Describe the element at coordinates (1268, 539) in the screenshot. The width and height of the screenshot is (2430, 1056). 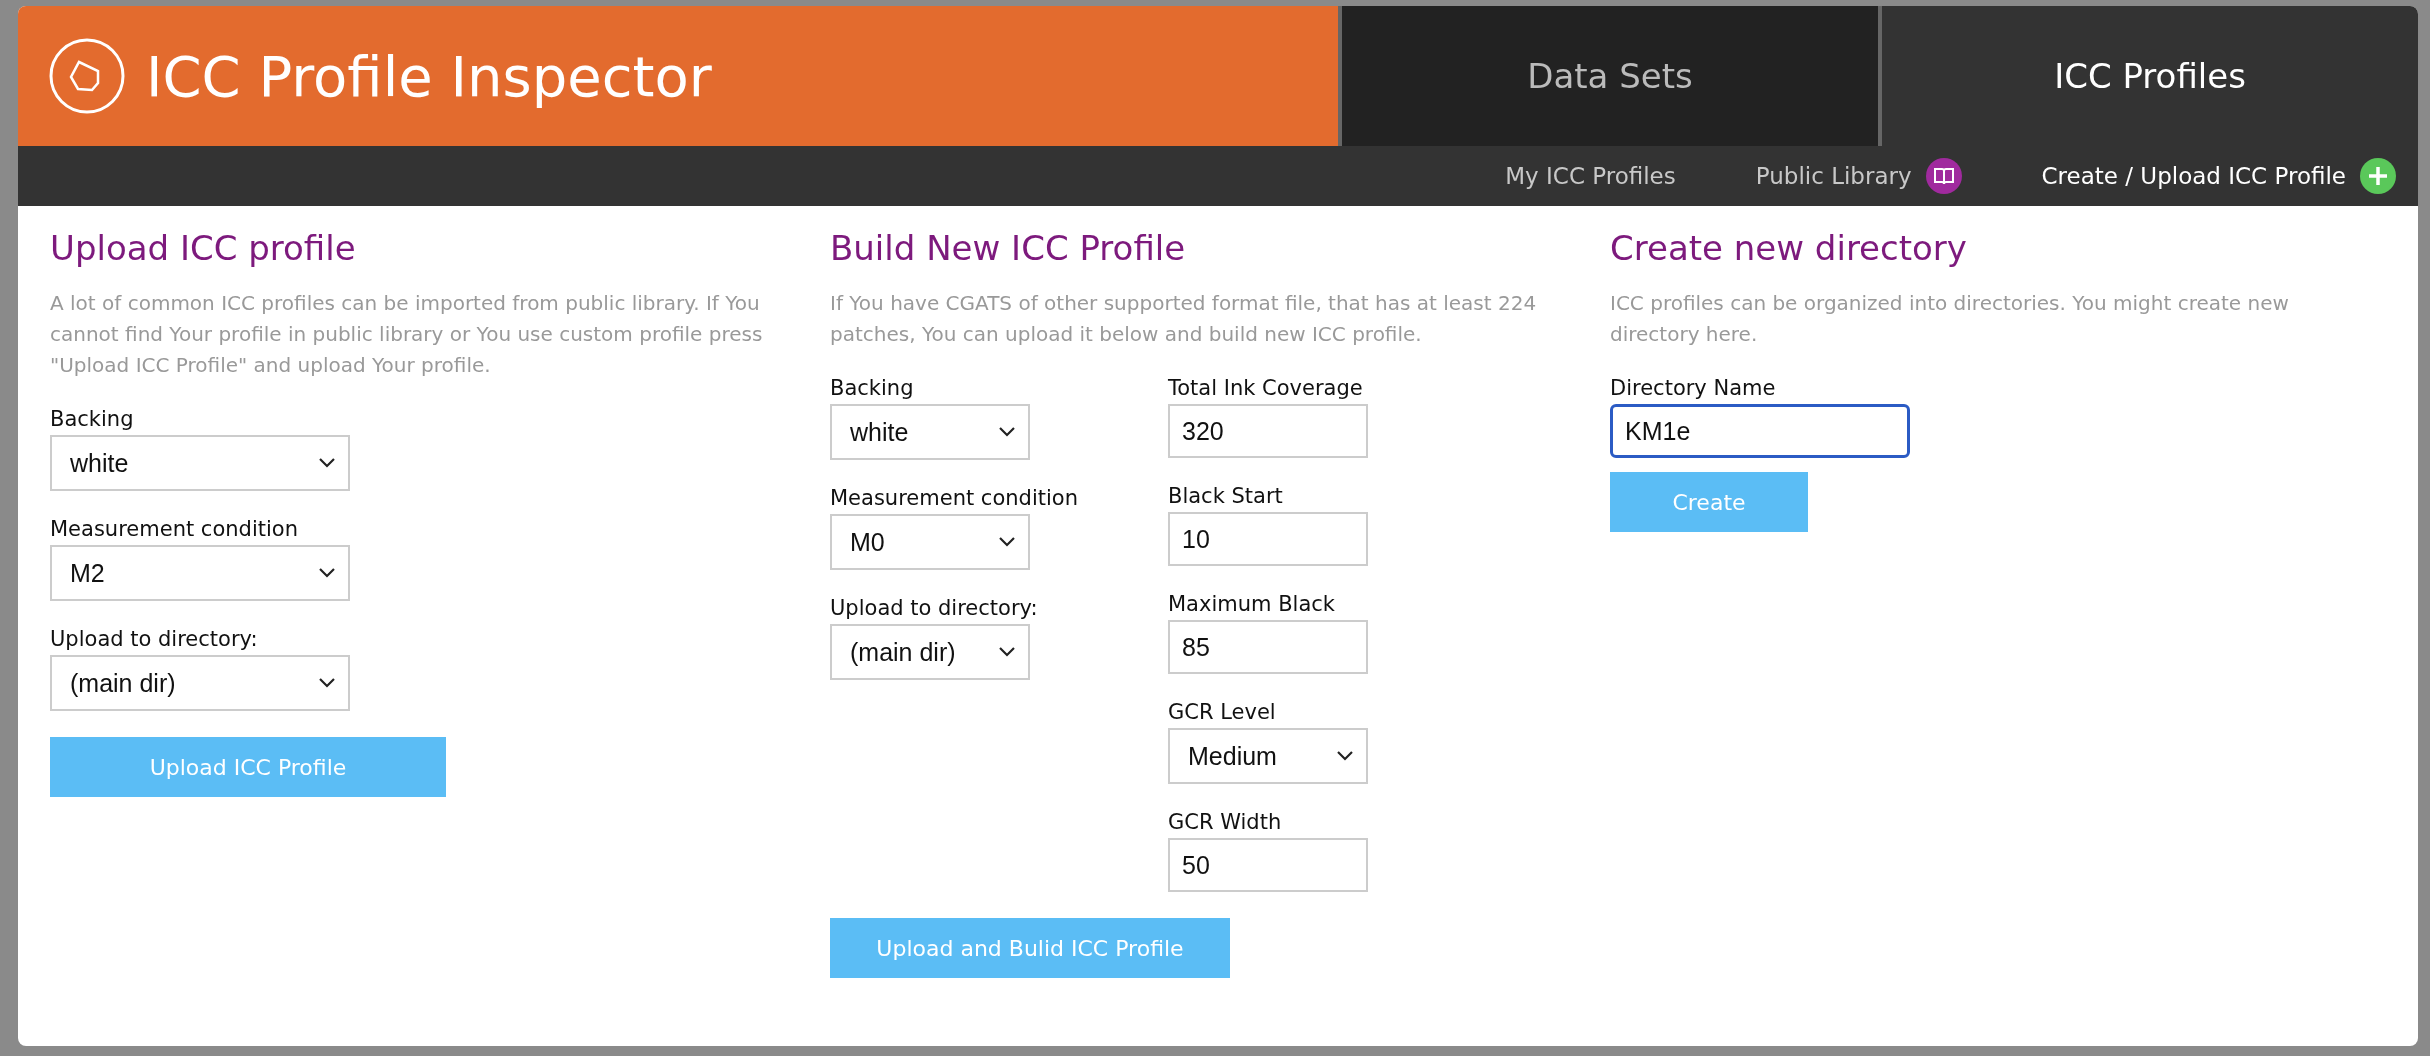
I see `input-field: 10` at that location.